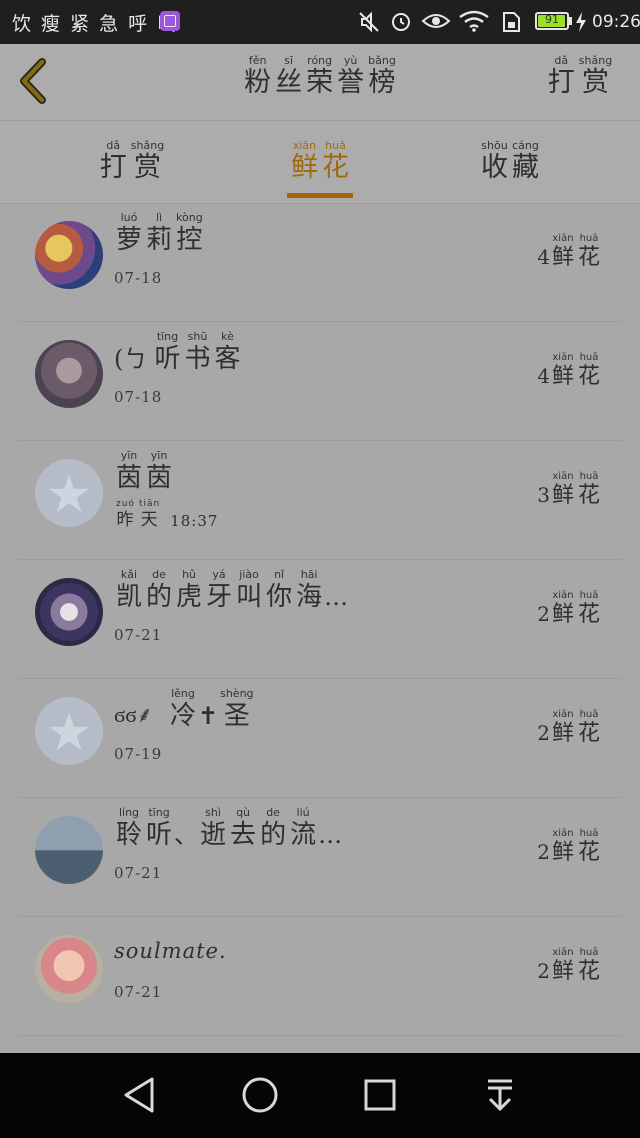  Describe the element at coordinates (401, 22) in the screenshot. I see `alarm-icon` at that location.